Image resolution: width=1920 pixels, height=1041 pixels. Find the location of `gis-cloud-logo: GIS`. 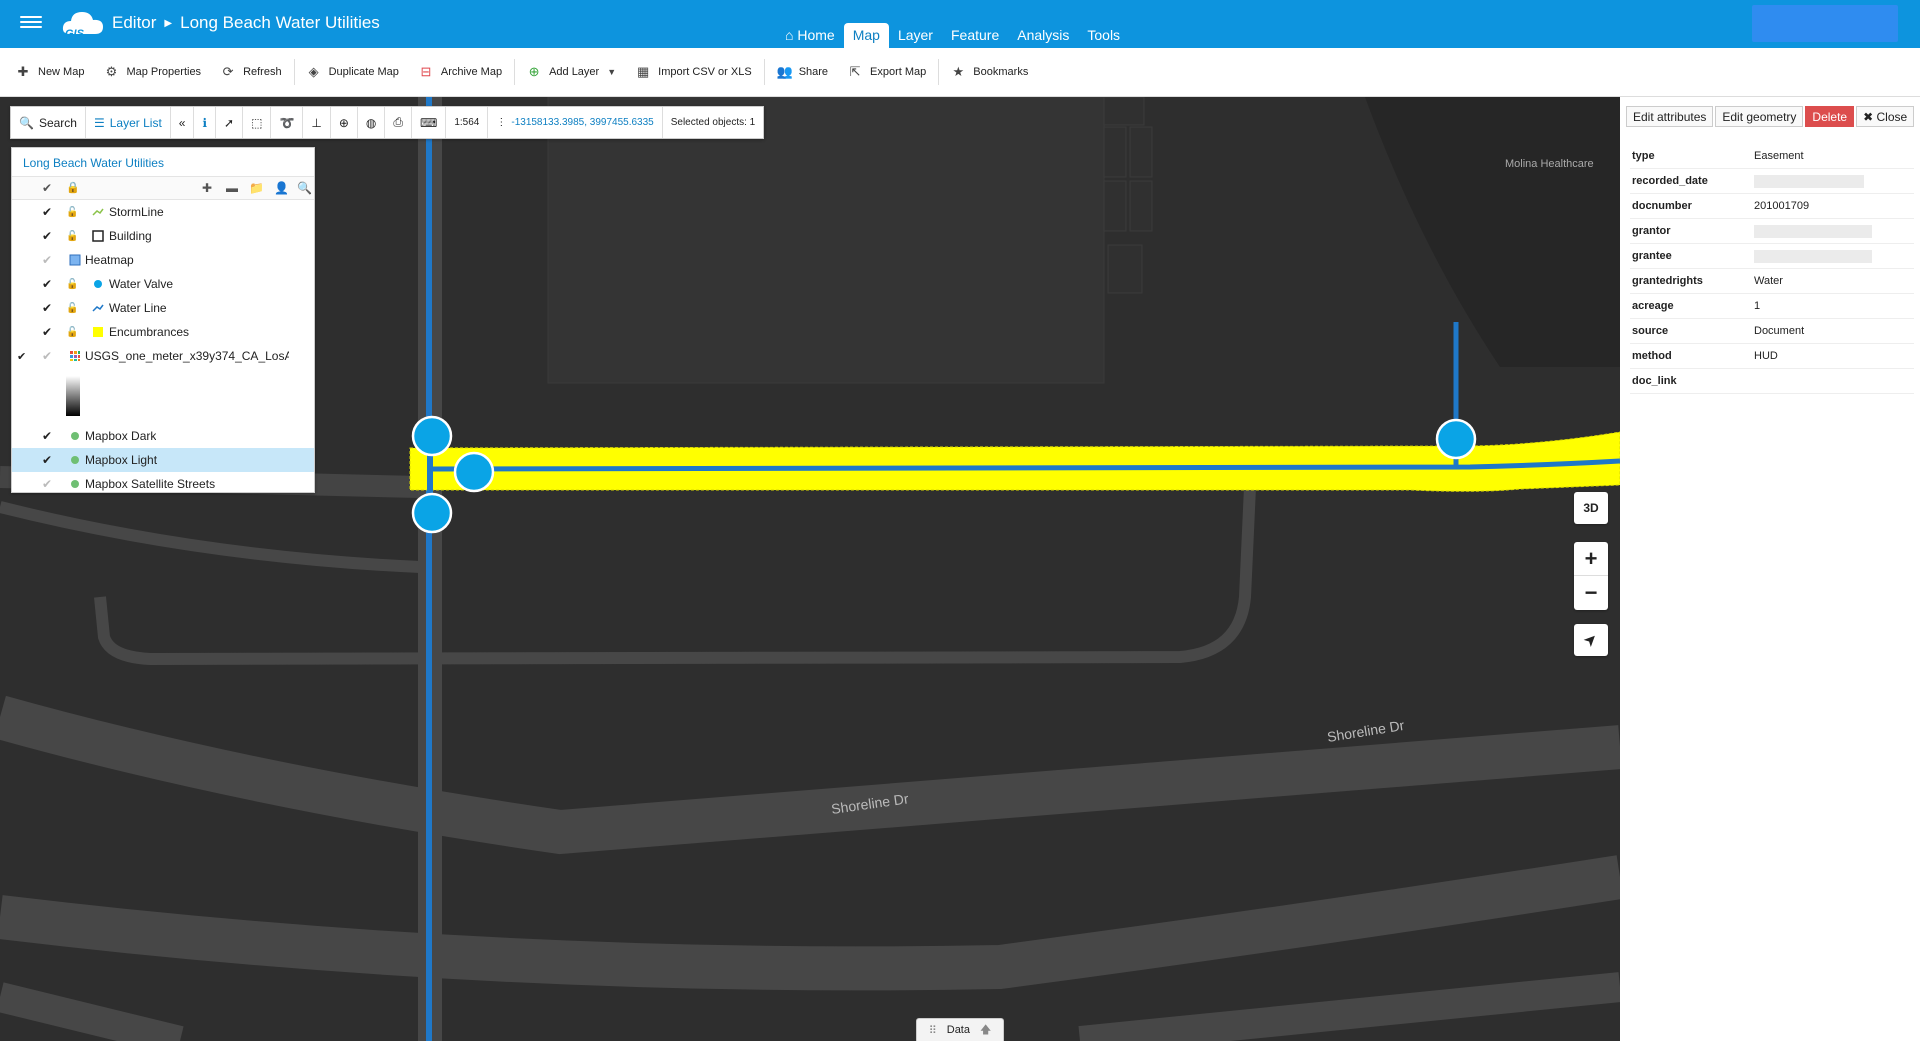

gis-cloud-logo: GIS is located at coordinates (82, 26).